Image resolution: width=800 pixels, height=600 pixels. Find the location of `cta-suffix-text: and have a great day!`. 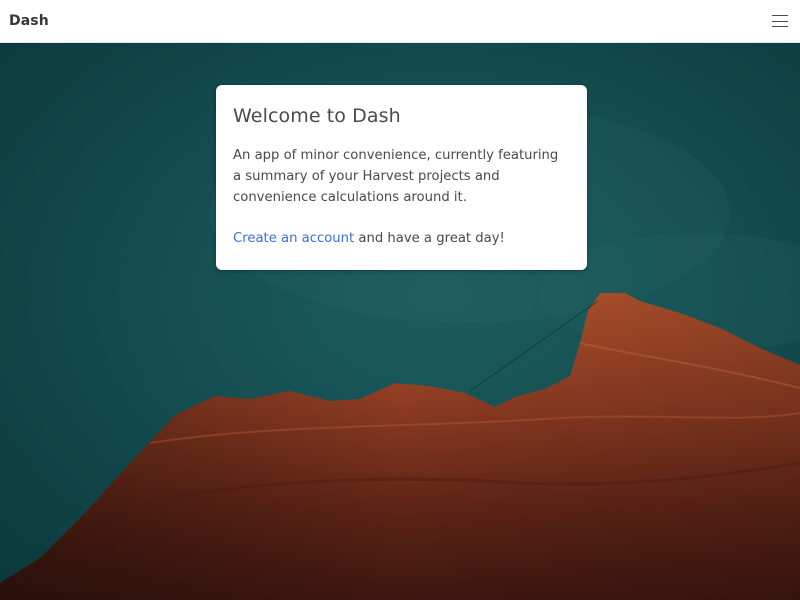

cta-suffix-text: and have a great day! is located at coordinates (429, 238).